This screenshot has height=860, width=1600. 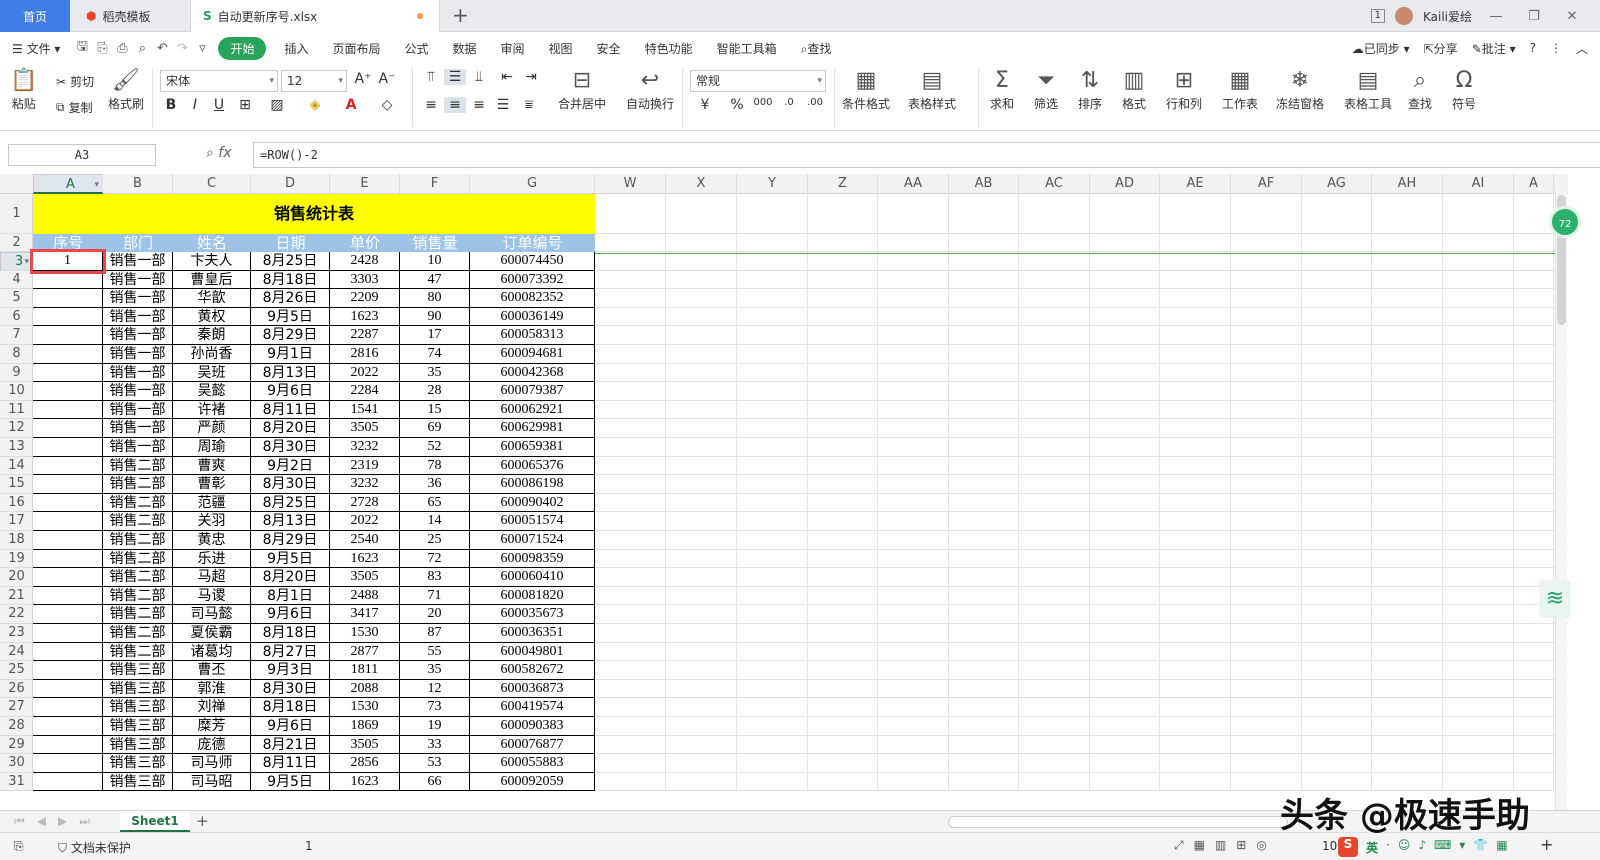 What do you see at coordinates (365, 466) in the screenshot?
I see `table-cell: 2319` at bounding box center [365, 466].